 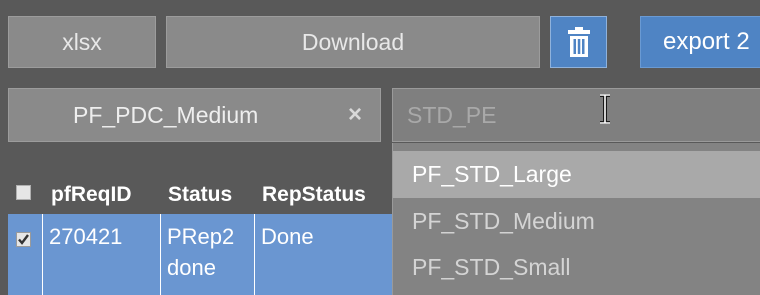 I want to click on filter-search-input: STD_PE, so click(x=576, y=115).